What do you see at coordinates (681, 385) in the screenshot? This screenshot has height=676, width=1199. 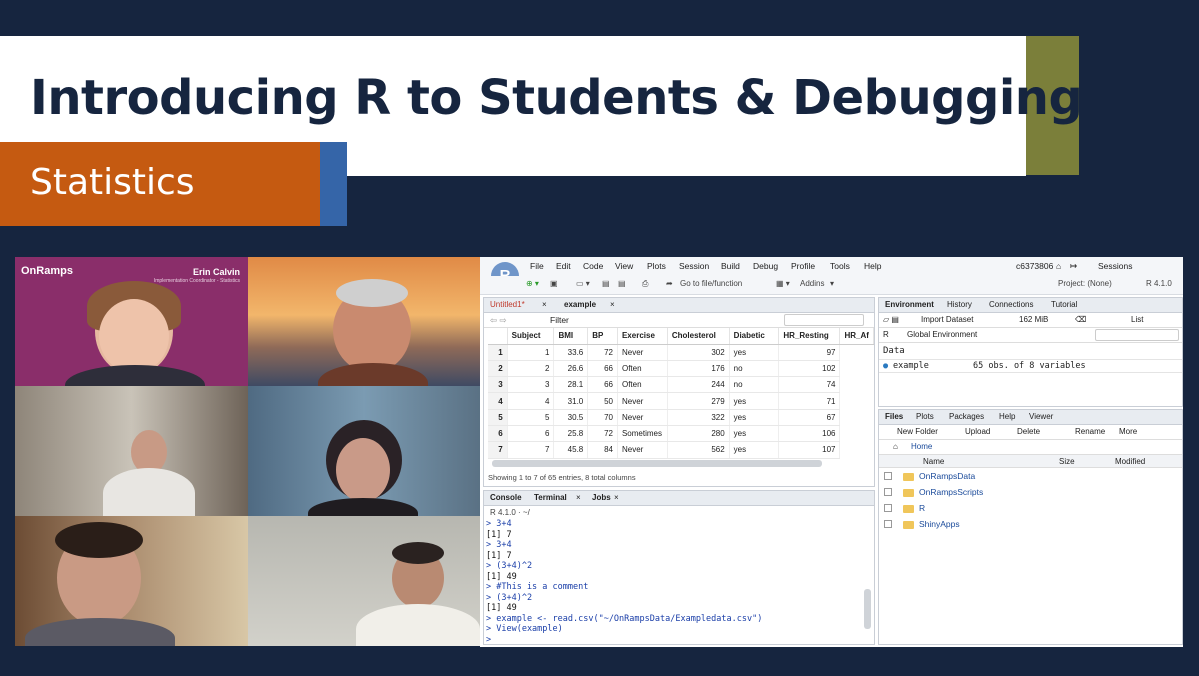 I see `table-row: 3 3 28.1 66 Often 244 no 74` at bounding box center [681, 385].